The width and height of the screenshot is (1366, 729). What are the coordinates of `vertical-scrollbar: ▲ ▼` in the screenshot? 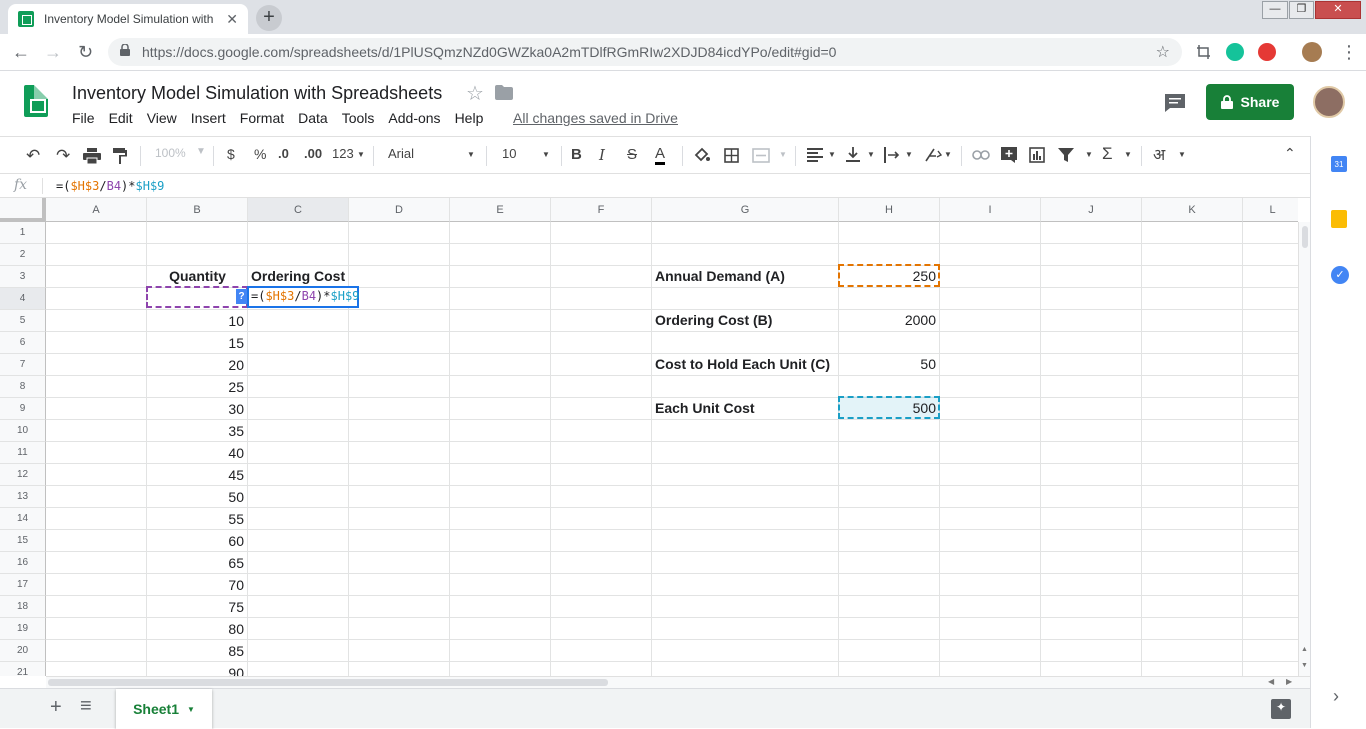 It's located at (1304, 449).